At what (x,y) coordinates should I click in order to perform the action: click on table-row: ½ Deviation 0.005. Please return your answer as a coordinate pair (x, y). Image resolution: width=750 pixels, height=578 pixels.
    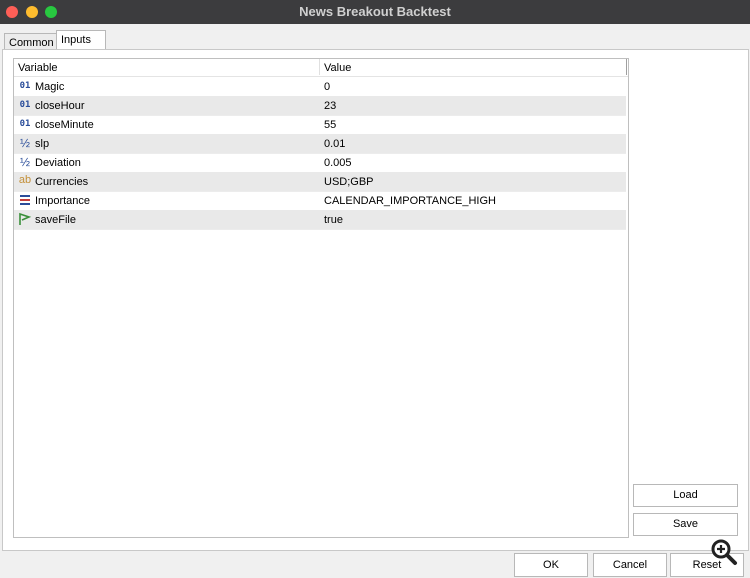
    Looking at the image, I should click on (320, 163).